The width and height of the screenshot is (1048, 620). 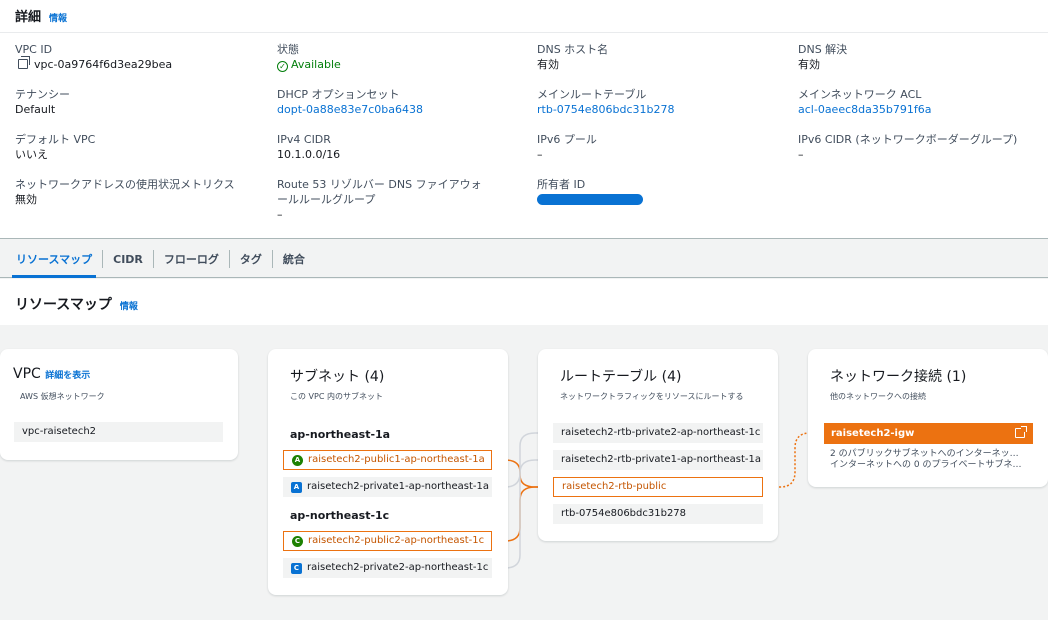 I want to click on subnet-card-subtitle: この VPC 内のサブネット, so click(x=336, y=396).